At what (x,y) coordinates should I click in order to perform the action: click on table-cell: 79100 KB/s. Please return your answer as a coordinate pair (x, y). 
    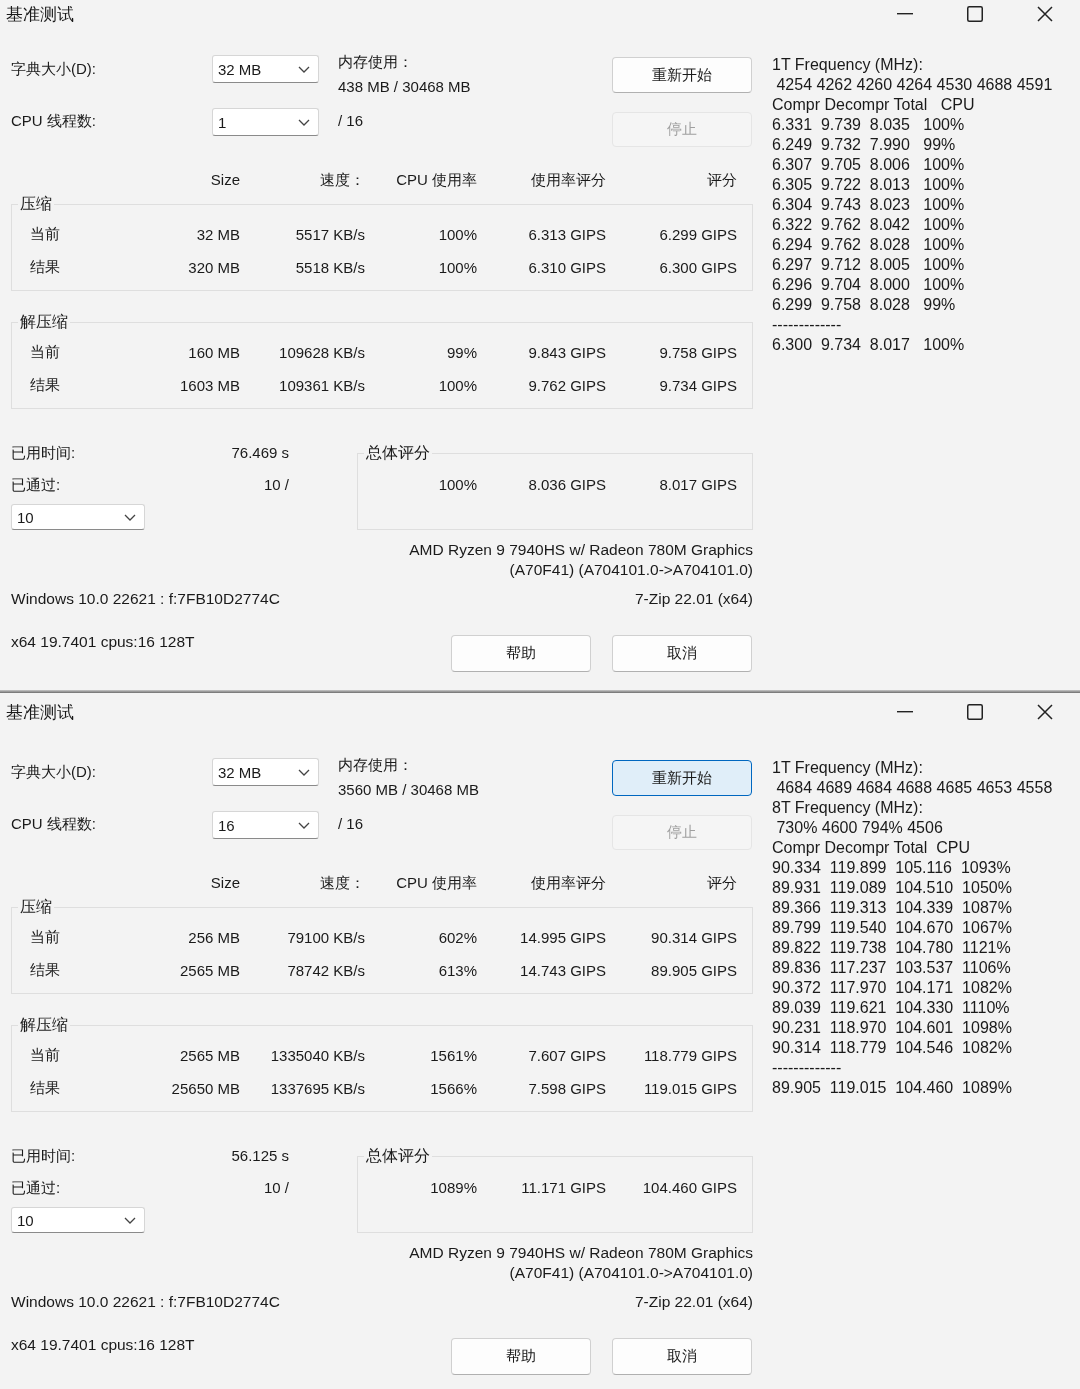
    Looking at the image, I should click on (326, 937).